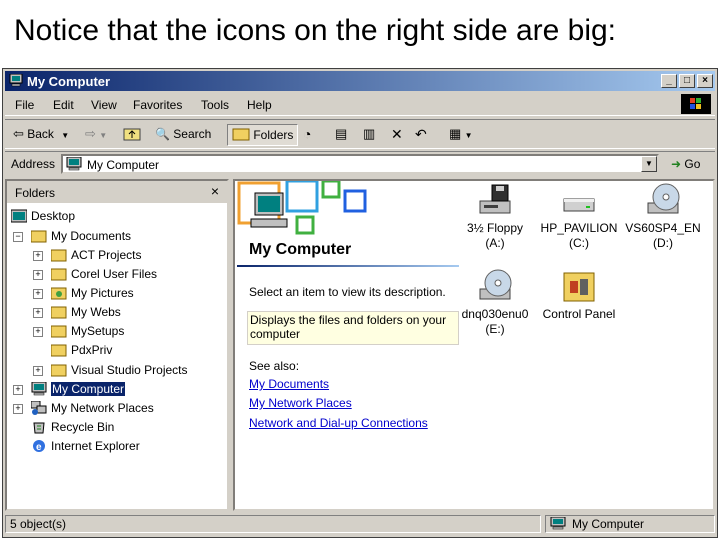  What do you see at coordinates (106, 255) in the screenshot?
I see `tree-label: ACT Projects` at bounding box center [106, 255].